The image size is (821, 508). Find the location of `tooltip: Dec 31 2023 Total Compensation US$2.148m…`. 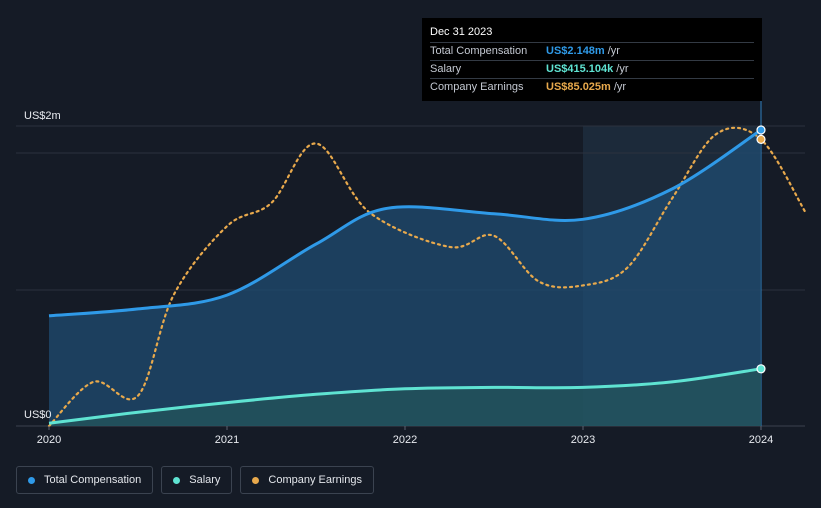

tooltip: Dec 31 2023 Total Compensation US$2.148m… is located at coordinates (592, 59).